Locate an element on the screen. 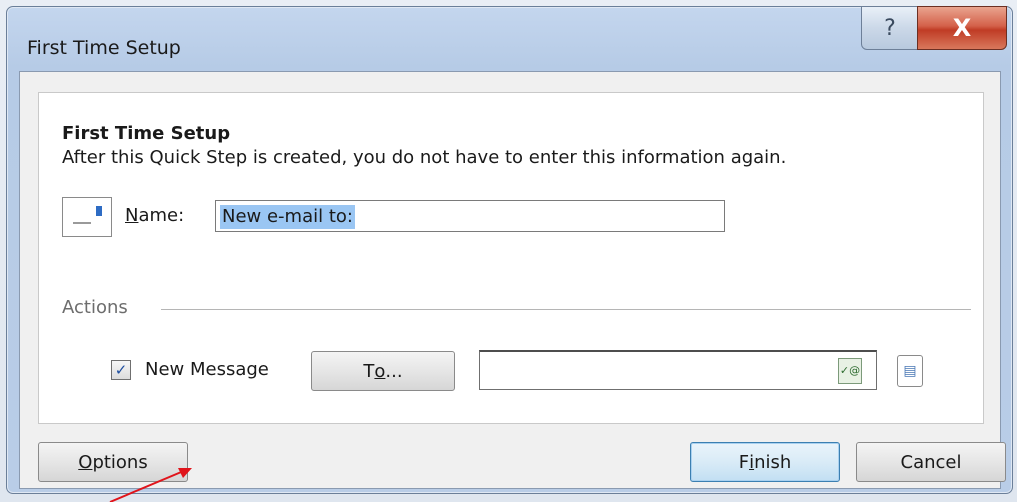 Image resolution: width=1017 pixels, height=502 pixels. name-field: New e-mail to: is located at coordinates (470, 216).